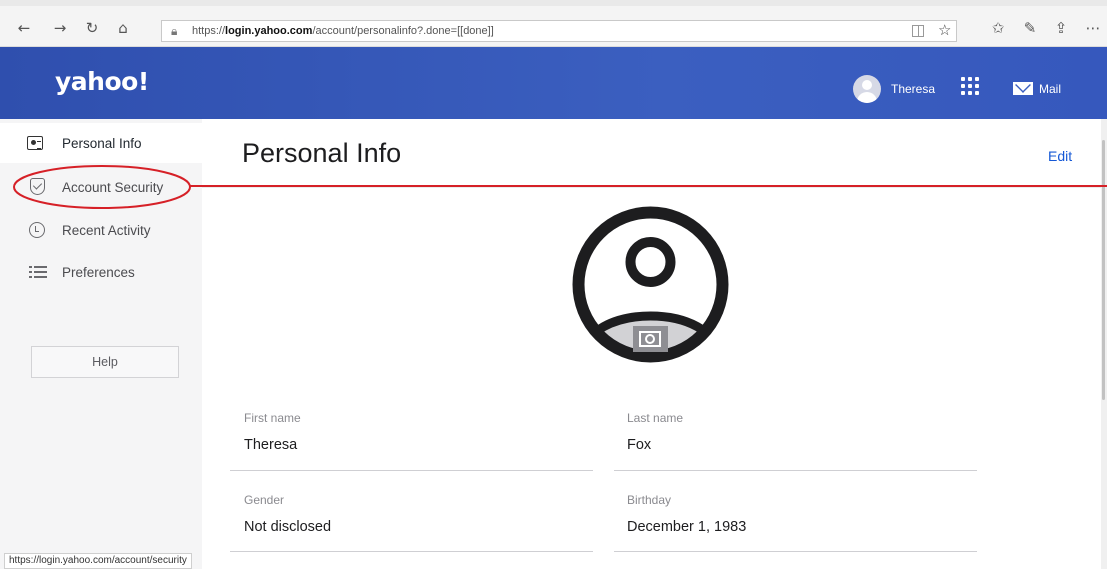 This screenshot has width=1107, height=569. I want to click on last-name-label: Last name, so click(655, 418).